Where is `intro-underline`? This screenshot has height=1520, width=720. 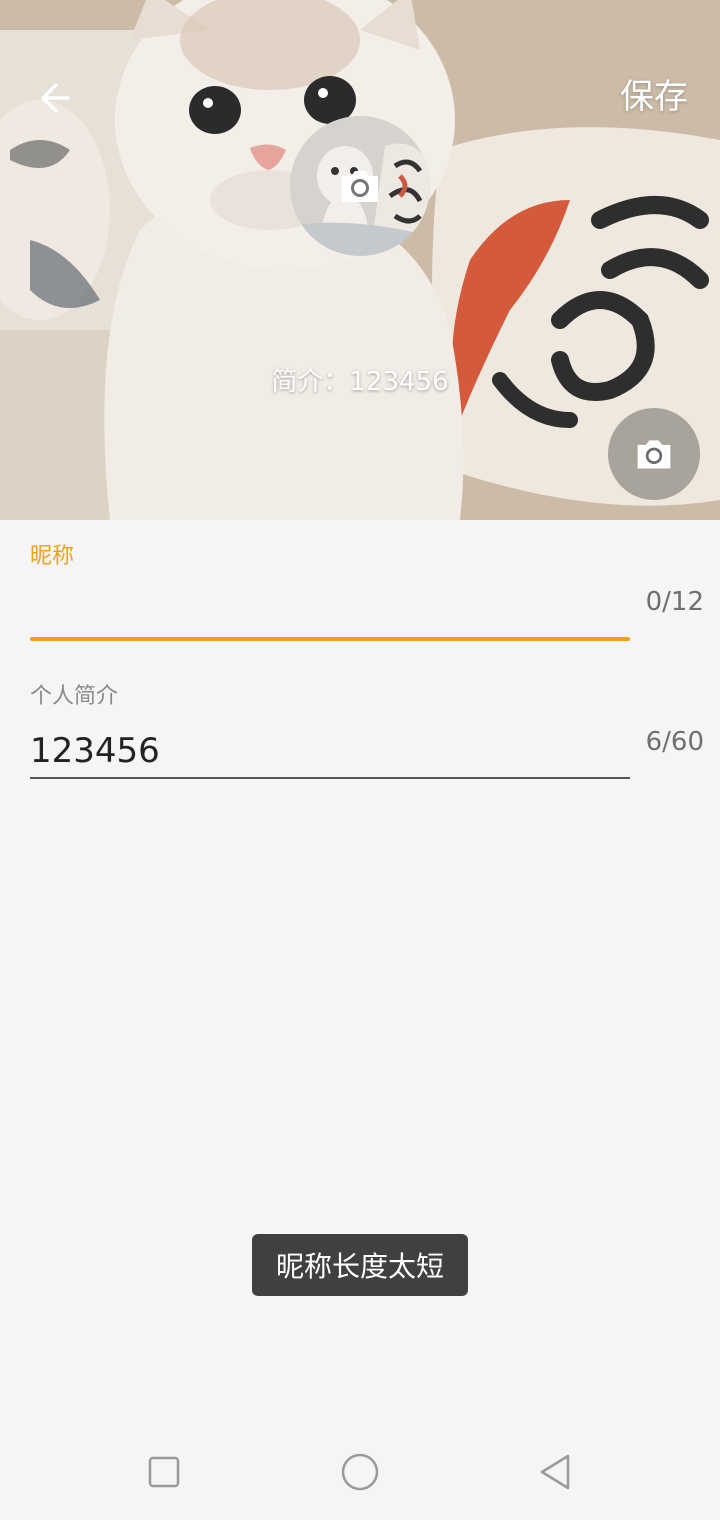
intro-underline is located at coordinates (330, 778).